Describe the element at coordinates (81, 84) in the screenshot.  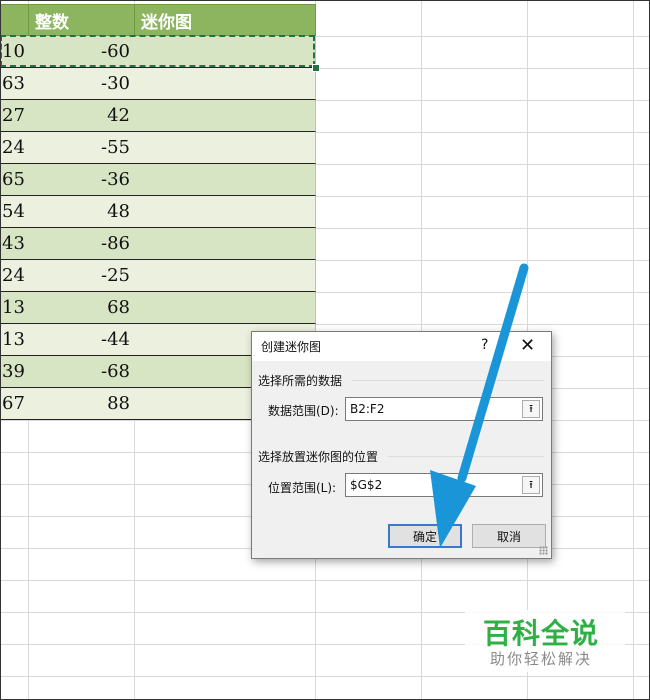
I see `cell-integer: -30` at that location.